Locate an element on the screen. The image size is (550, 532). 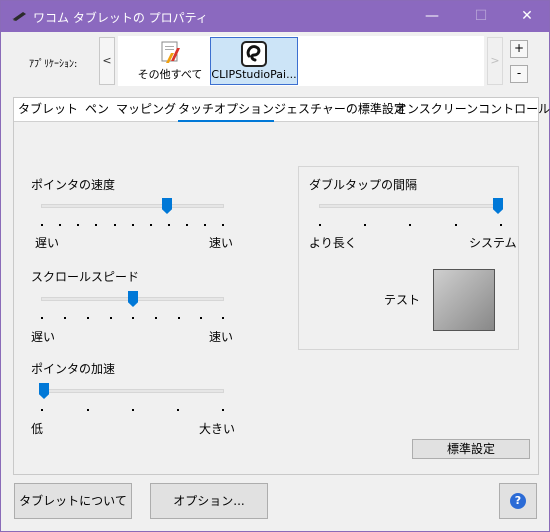
close-button: ✕ is located at coordinates (527, 16).